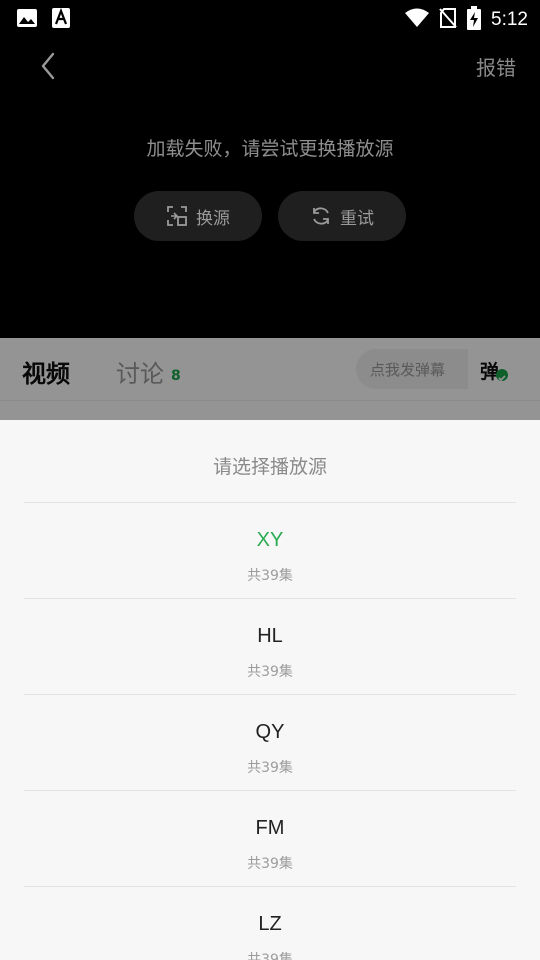 This screenshot has height=960, width=540. Describe the element at coordinates (321, 216) in the screenshot. I see `refresh-icon` at that location.